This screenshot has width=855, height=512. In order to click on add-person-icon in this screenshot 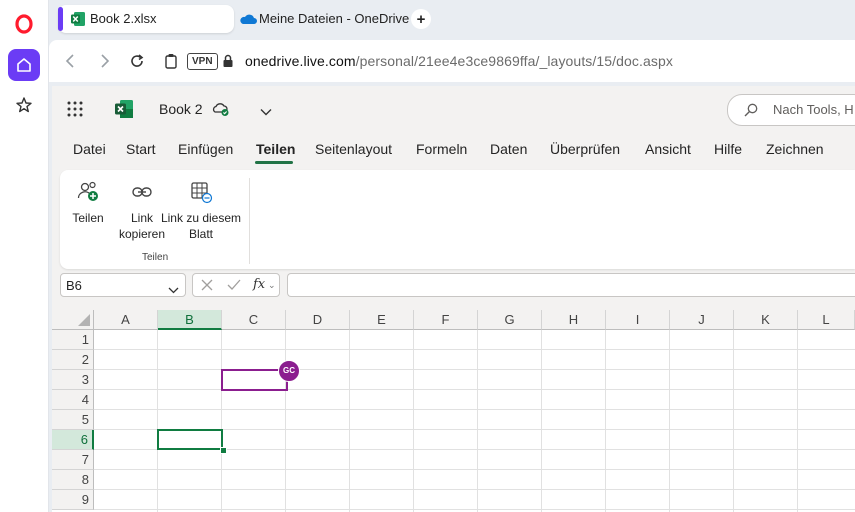, I will do `click(88, 192)`.